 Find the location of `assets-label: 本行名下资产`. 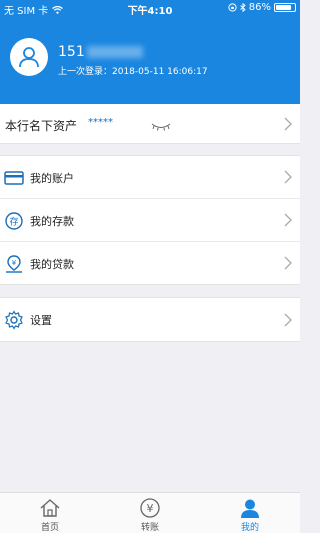

assets-label: 本行名下资产 is located at coordinates (41, 126).